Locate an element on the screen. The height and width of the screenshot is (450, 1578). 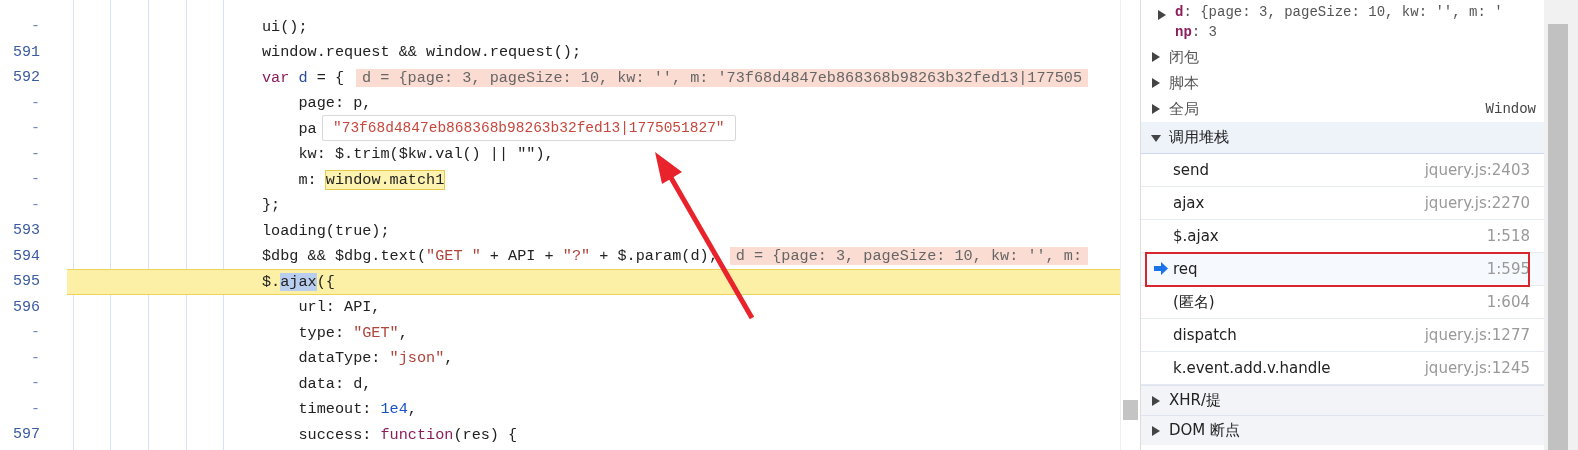
call-stack-frame: dispatch jquery.js:1277 is located at coordinates (1342, 335).